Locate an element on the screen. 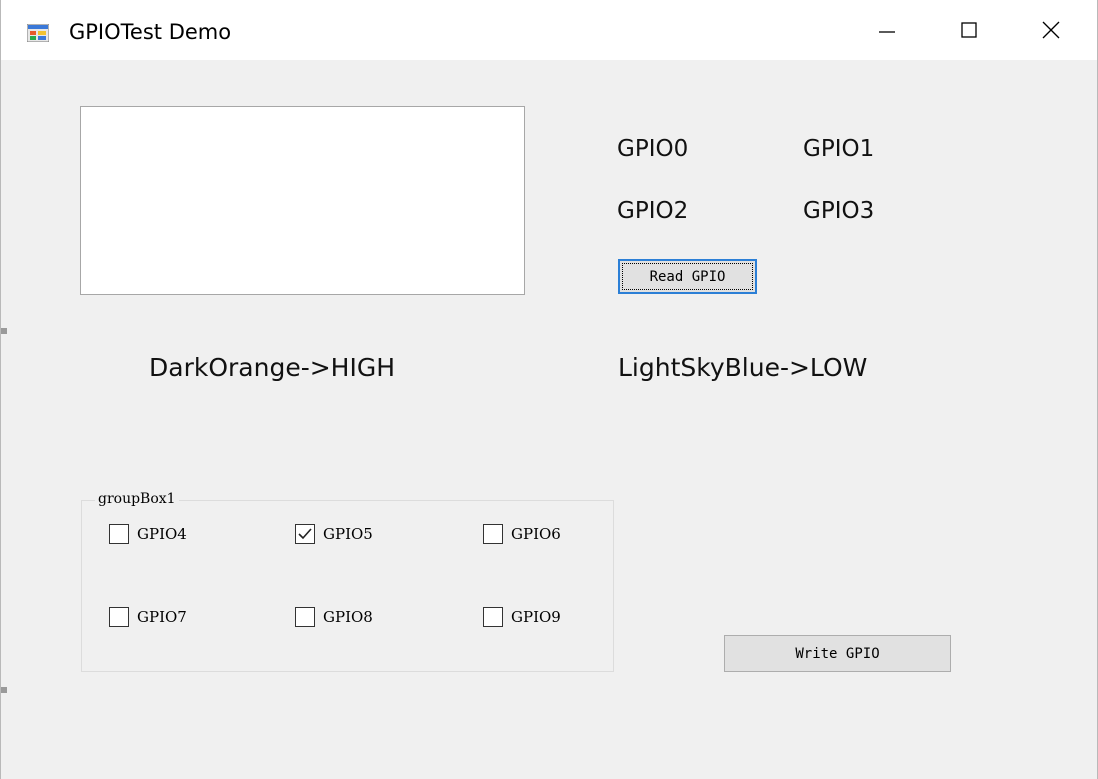 The height and width of the screenshot is (779, 1098). legend-high-label: DarkOrange->HIGH is located at coordinates (272, 367).